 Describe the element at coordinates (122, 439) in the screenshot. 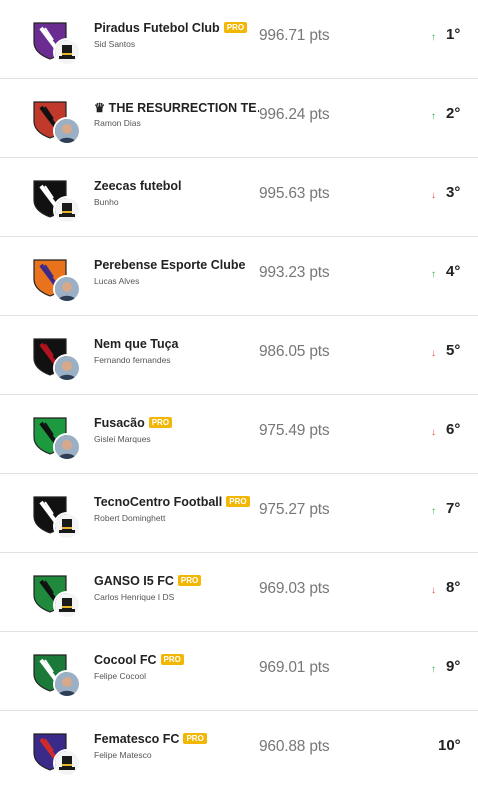

I see `owner-name: Gislei Marques` at that location.